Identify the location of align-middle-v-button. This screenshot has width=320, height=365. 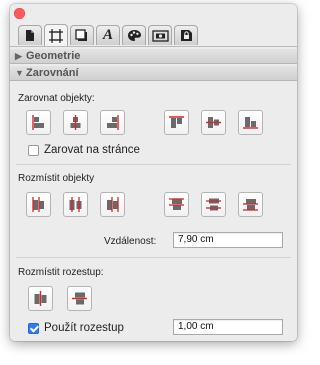
(213, 122).